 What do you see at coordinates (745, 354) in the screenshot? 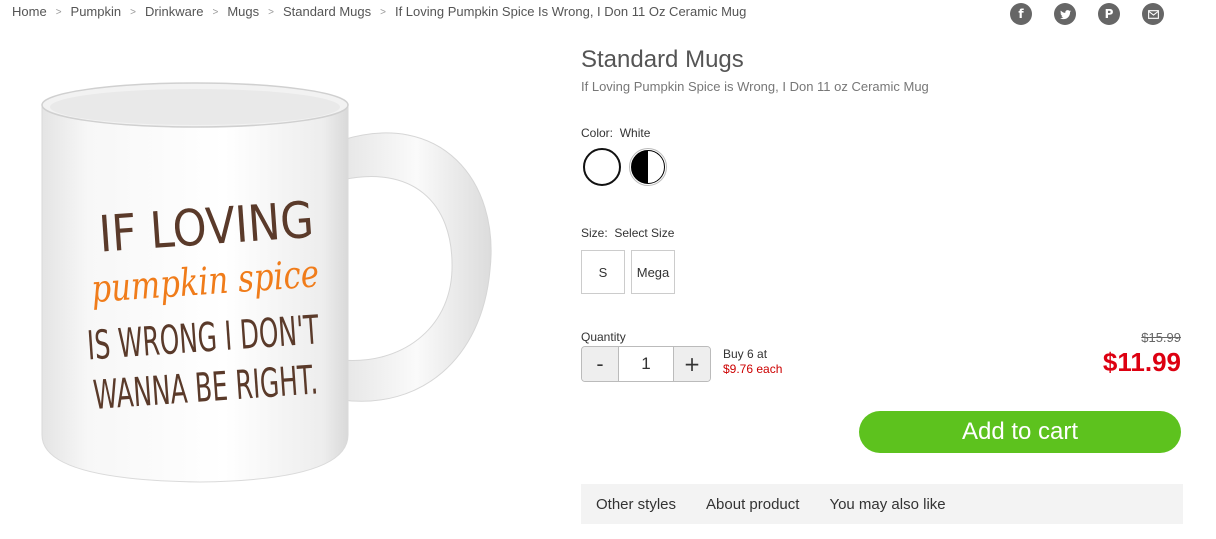
I see `bulk-discount-line-1: Buy 6 at` at bounding box center [745, 354].